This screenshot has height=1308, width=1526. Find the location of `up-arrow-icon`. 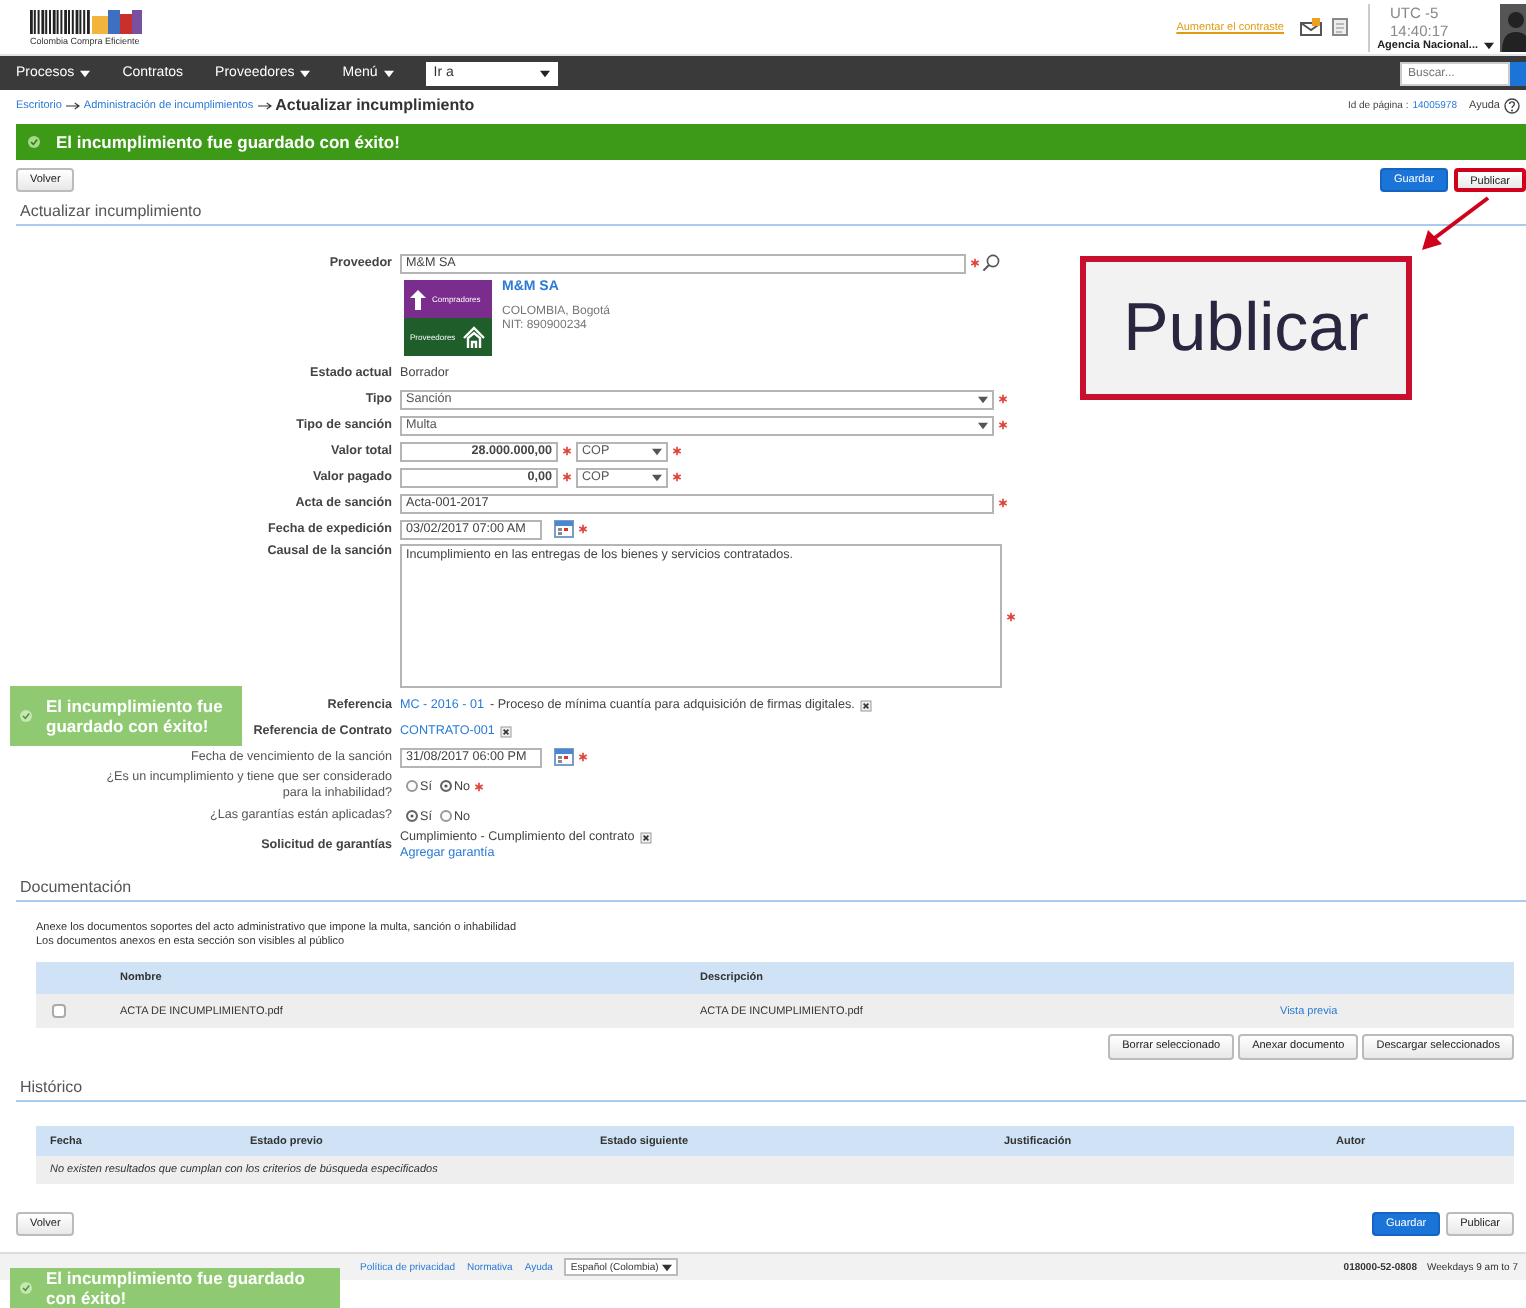

up-arrow-icon is located at coordinates (418, 299).